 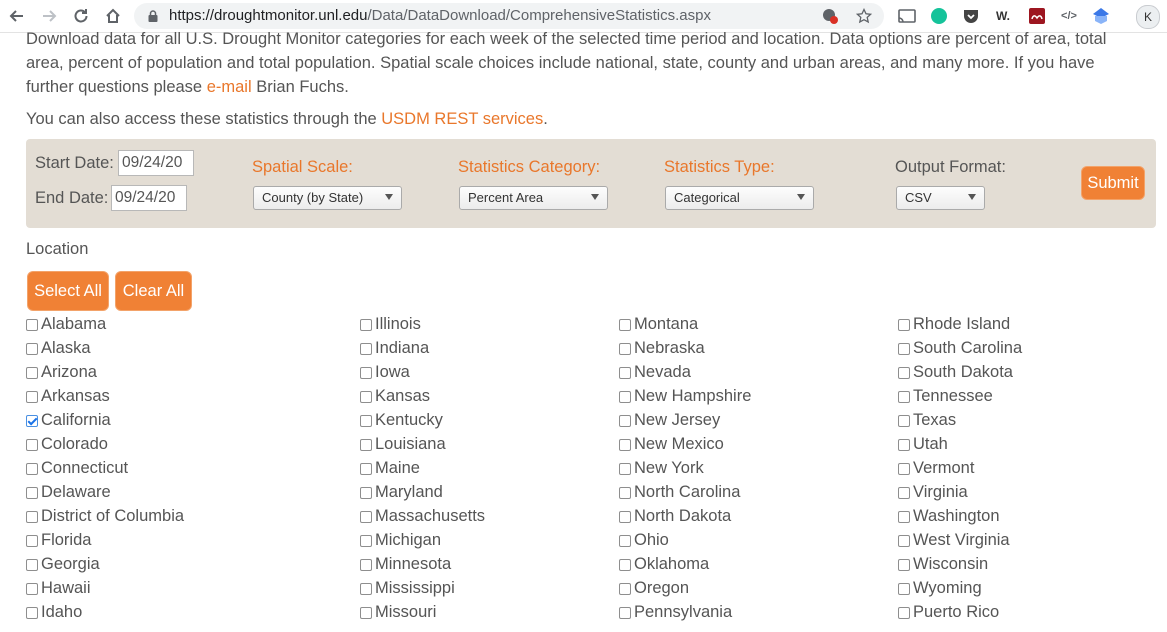 I want to click on state-option-puerto-rico: Puerto Rico, so click(x=948, y=612).